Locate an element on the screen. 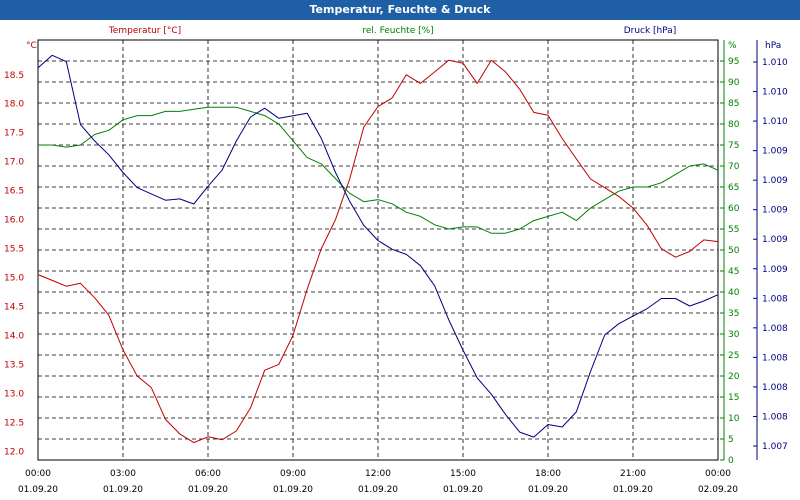 This screenshot has width=800, height=500. x-tick-time: 09:00 is located at coordinates (293, 474).